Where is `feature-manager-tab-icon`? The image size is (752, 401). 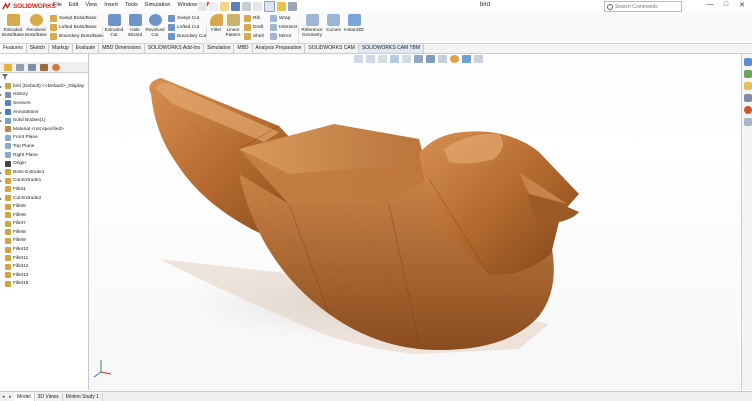
feature-manager-tab-icon is located at coordinates (8, 67).